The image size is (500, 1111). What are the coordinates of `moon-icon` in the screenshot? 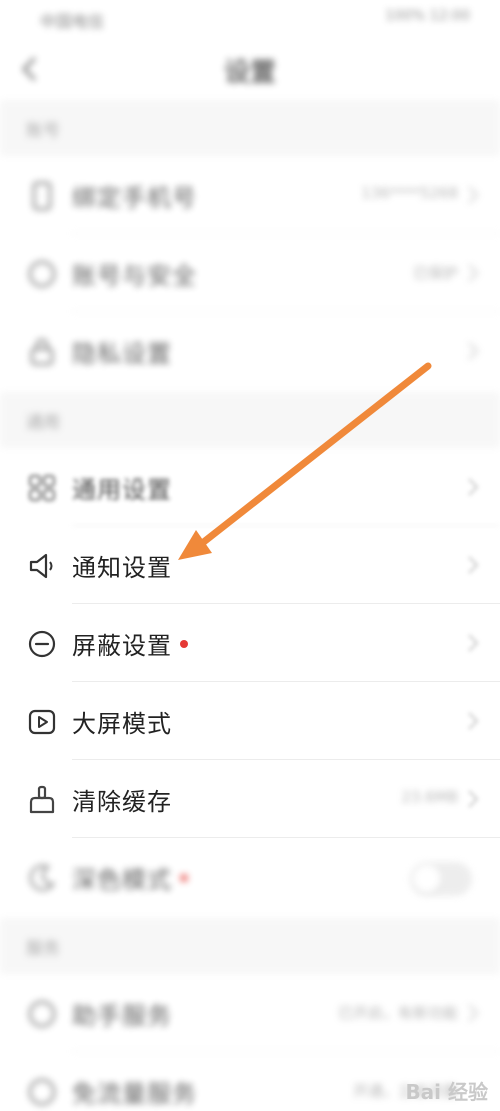 It's located at (42, 877).